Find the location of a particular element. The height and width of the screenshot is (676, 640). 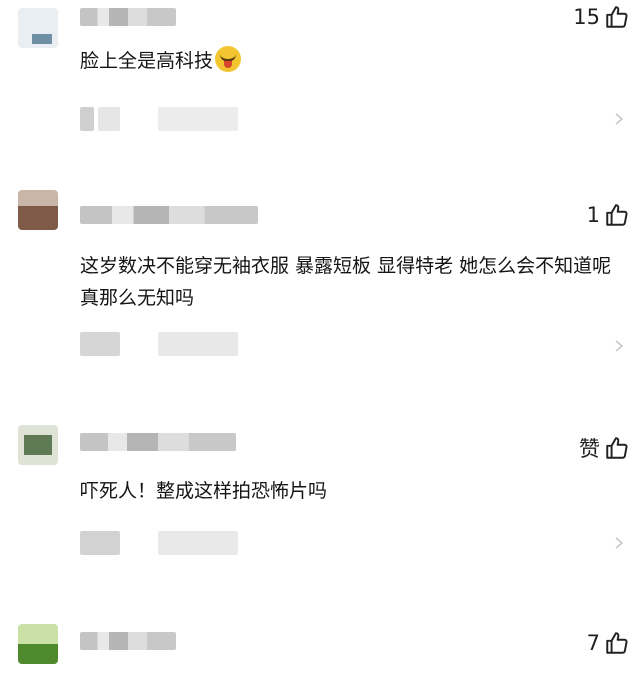

like-button: 1 is located at coordinates (608, 215).